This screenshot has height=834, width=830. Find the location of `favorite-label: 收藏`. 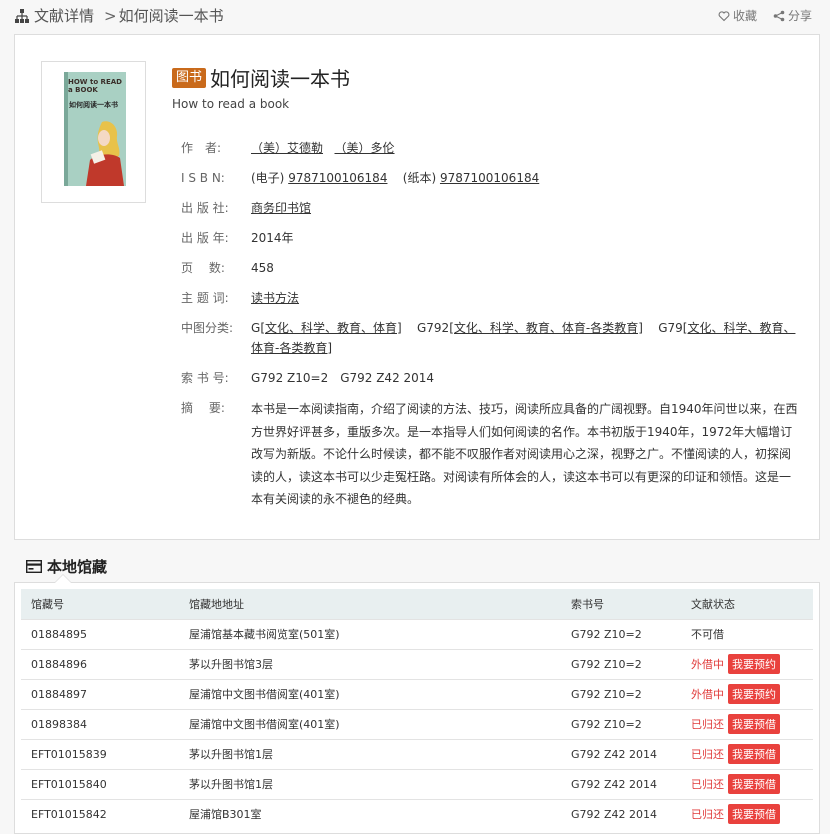

favorite-label: 收藏 is located at coordinates (744, 16).